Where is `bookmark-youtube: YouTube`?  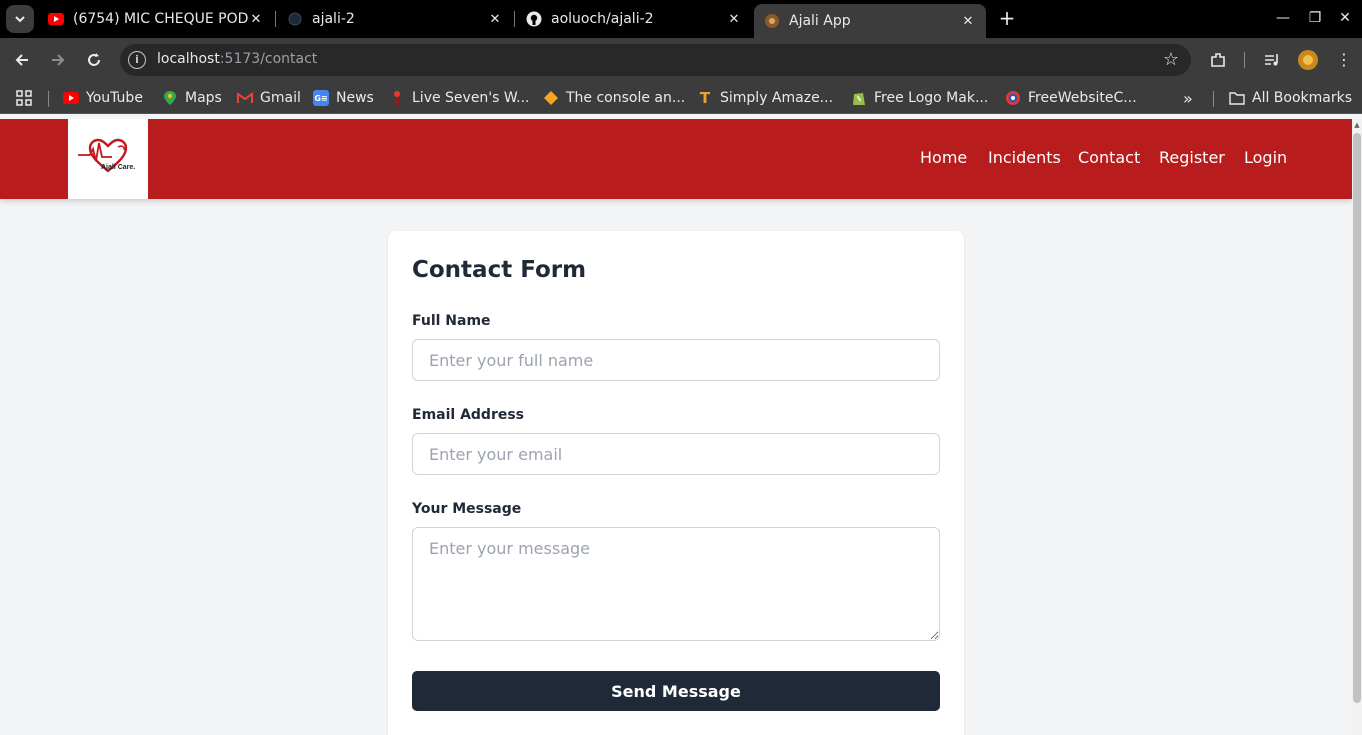
bookmark-youtube: YouTube is located at coordinates (103, 98).